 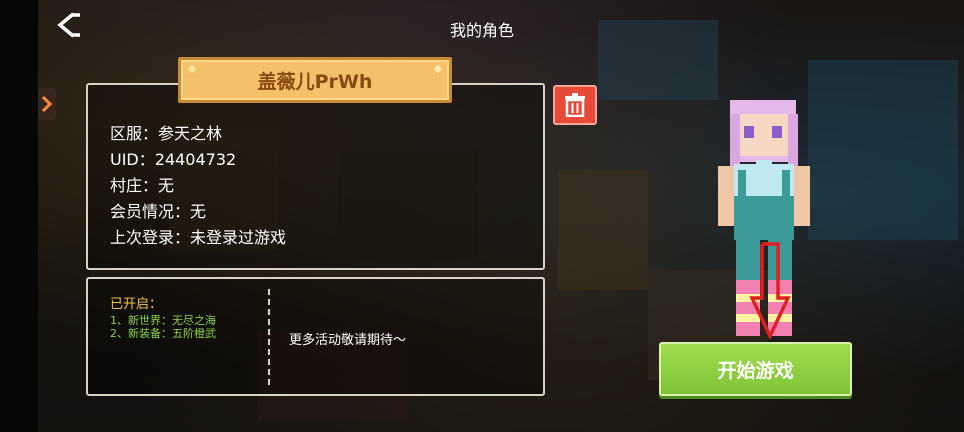 What do you see at coordinates (198, 211) in the screenshot?
I see `membership-value: 无` at bounding box center [198, 211].